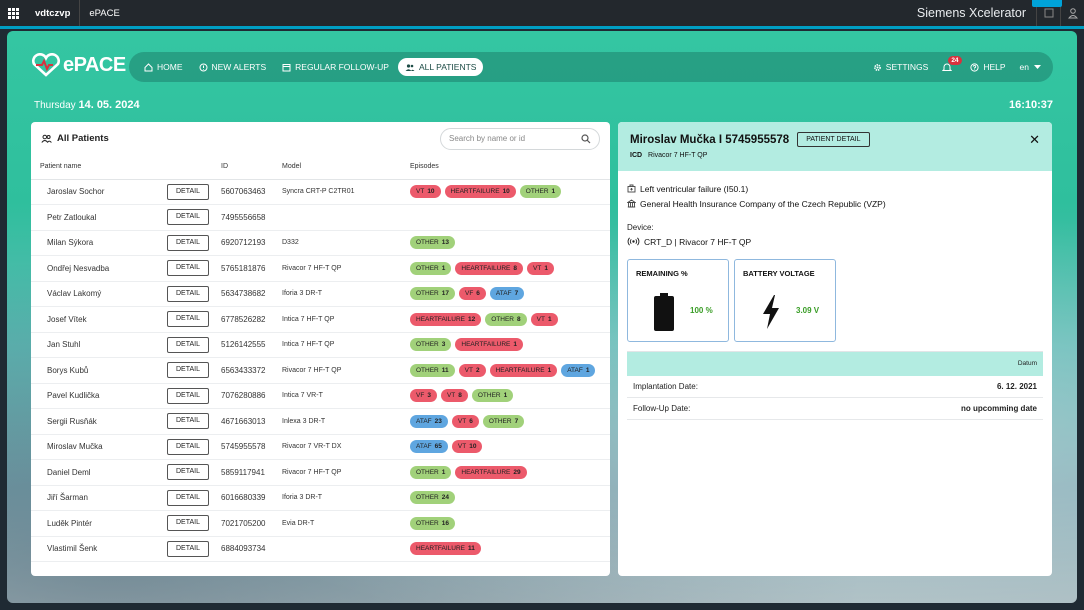  I want to click on episode-tag: HEARTFAILURE 10, so click(480, 192).